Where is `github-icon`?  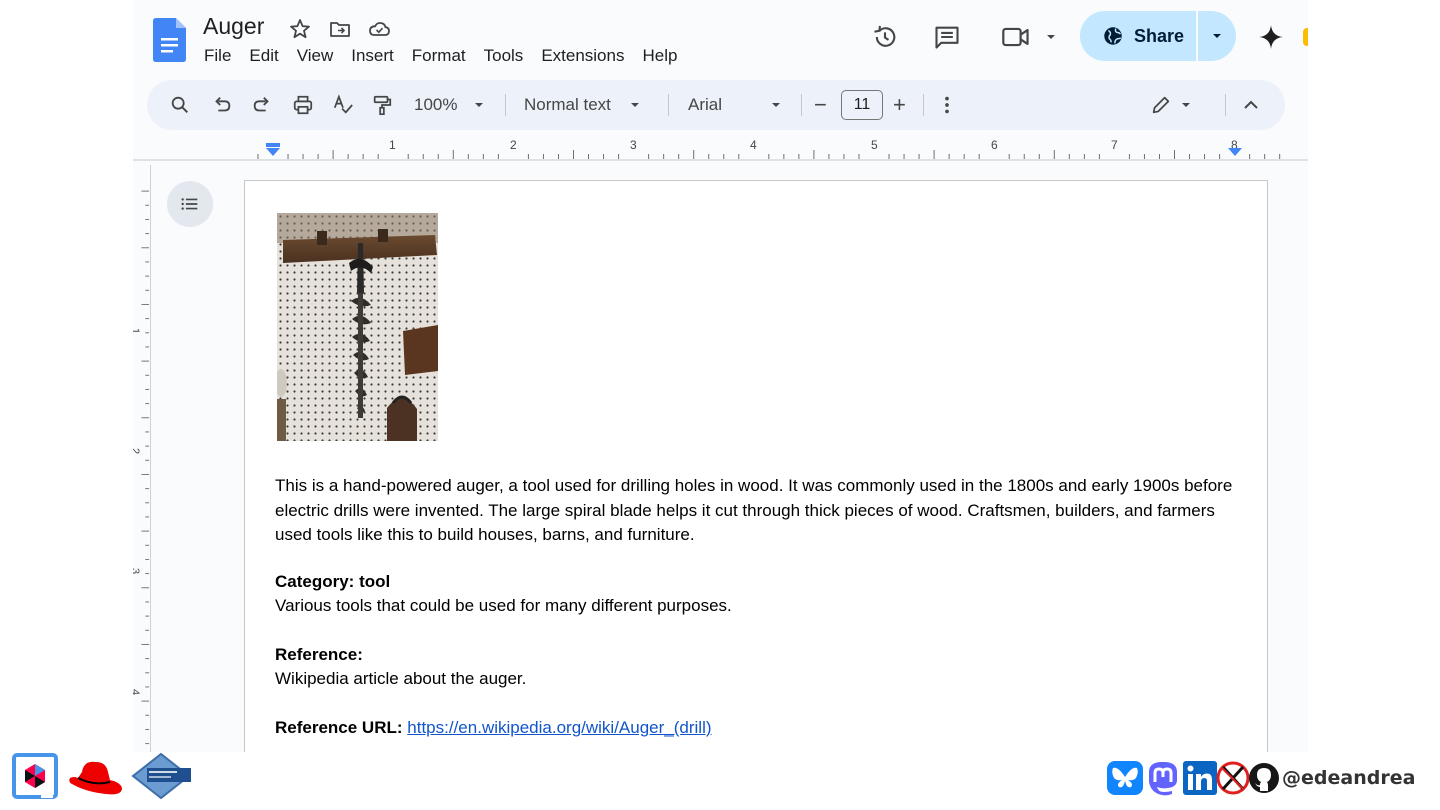 github-icon is located at coordinates (1264, 778).